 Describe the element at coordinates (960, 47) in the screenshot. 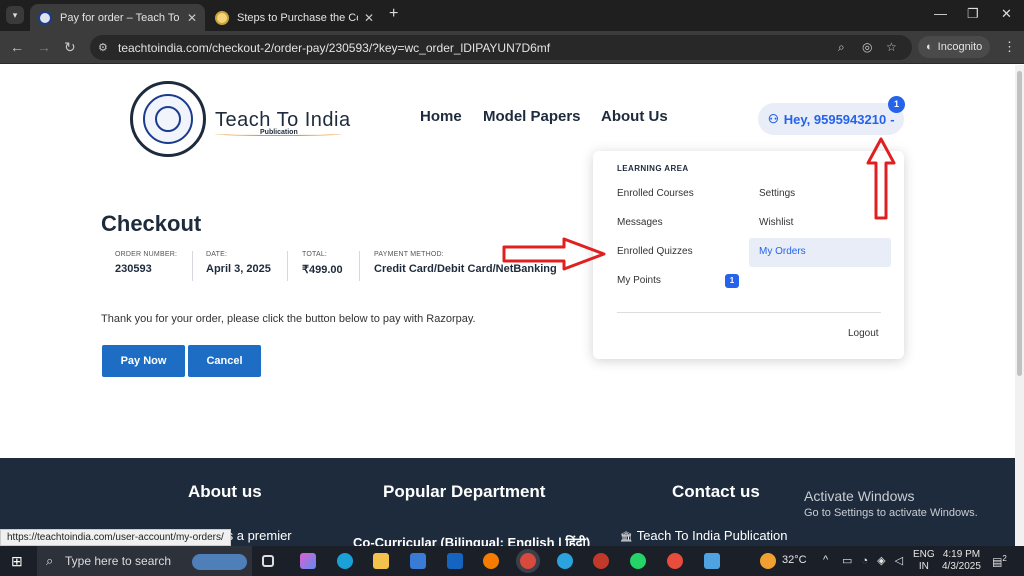

I see `incognito-label: Incognito` at that location.